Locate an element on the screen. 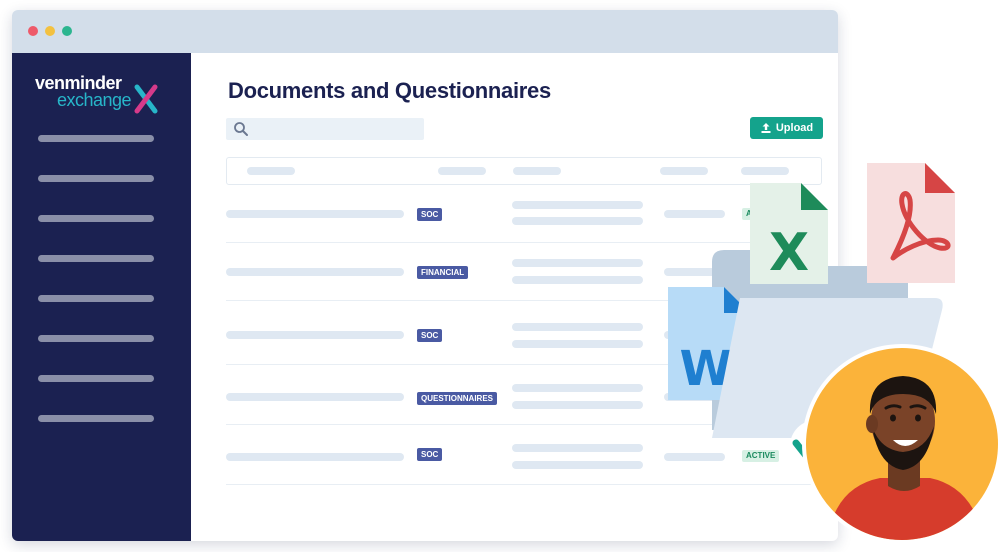 The width and height of the screenshot is (1000, 552). upload-button: Upload is located at coordinates (786, 128).